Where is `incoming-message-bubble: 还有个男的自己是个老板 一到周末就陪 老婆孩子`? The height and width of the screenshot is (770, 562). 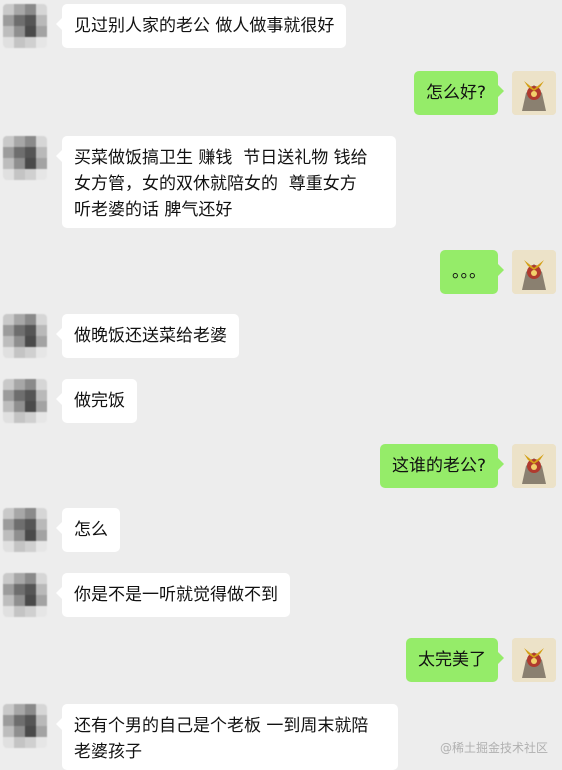 incoming-message-bubble: 还有个男的自己是个老板 一到周末就陪 老婆孩子 is located at coordinates (227, 737).